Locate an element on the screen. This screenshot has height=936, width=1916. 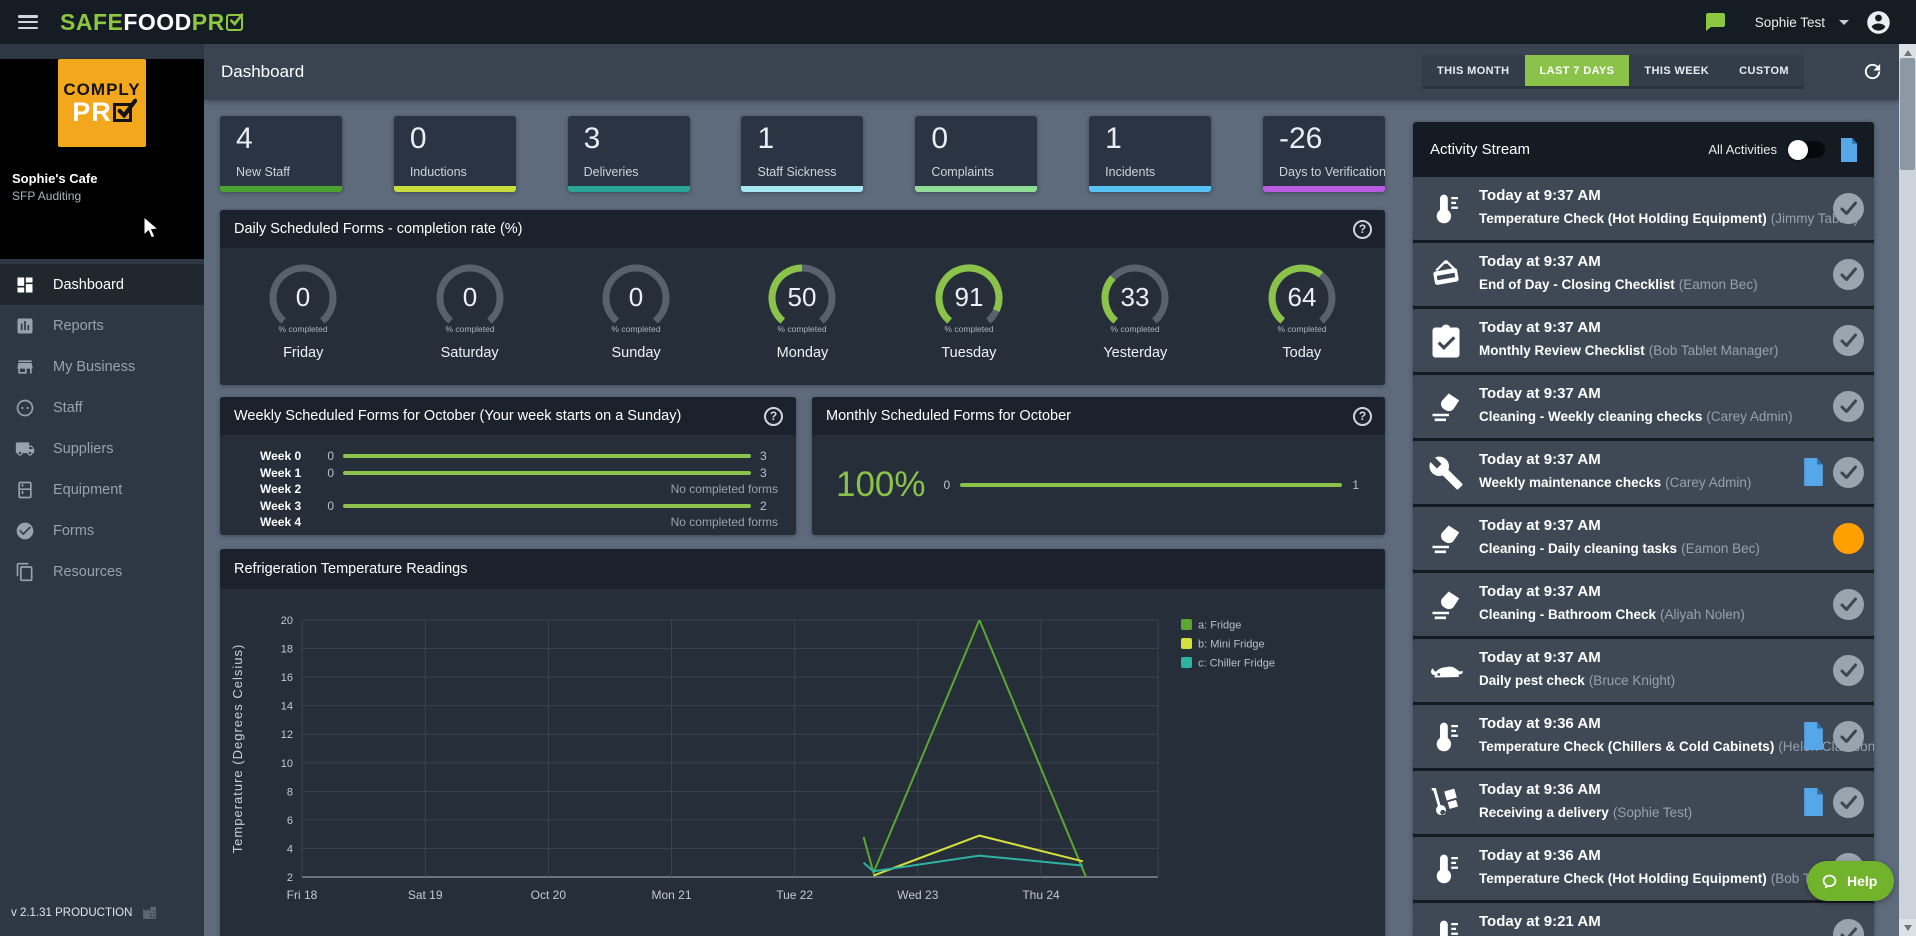
sidebar-item-label: Equipment is located at coordinates (88, 489).